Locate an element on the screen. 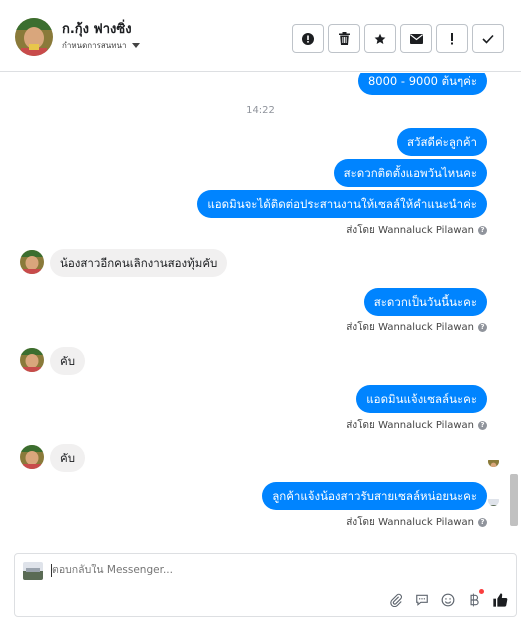 The image size is (521, 624). reply-input is located at coordinates (202, 570).